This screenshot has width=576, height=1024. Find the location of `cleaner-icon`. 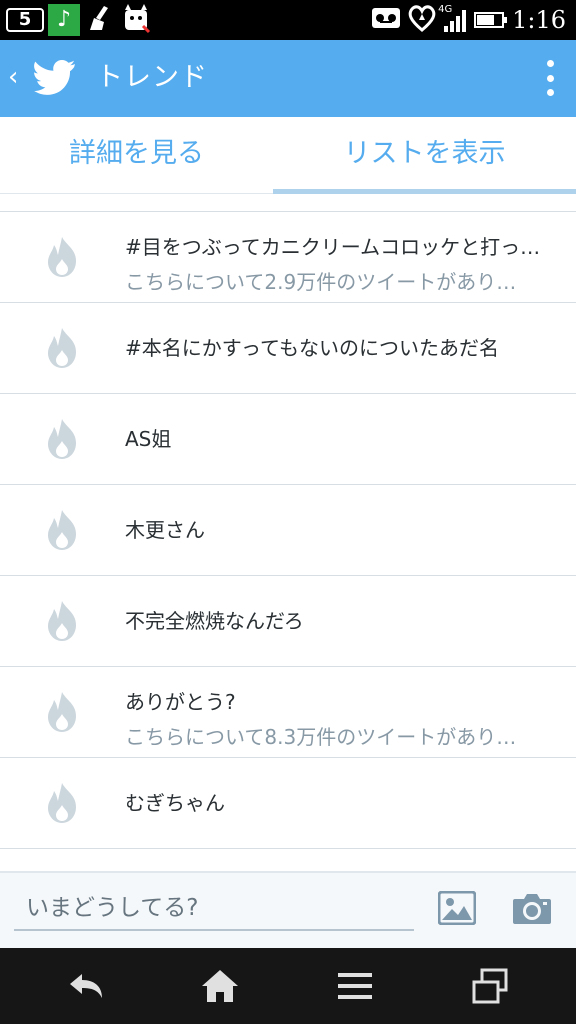

cleaner-icon is located at coordinates (100, 20).